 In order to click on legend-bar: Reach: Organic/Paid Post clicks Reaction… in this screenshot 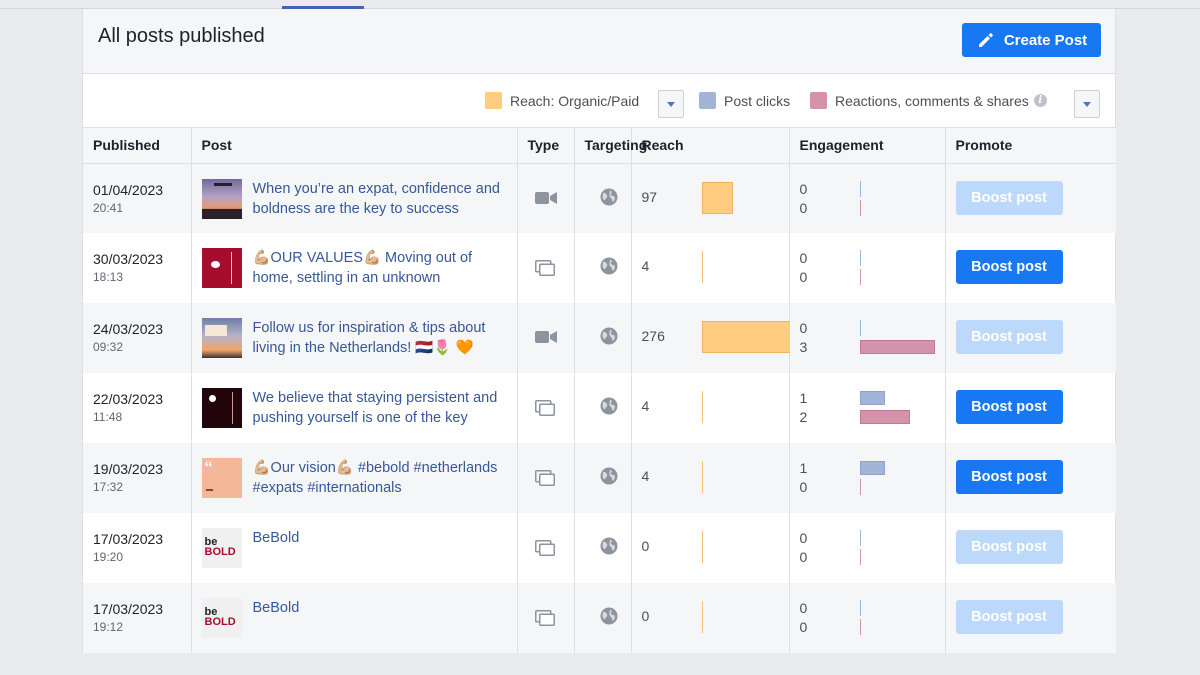, I will do `click(599, 101)`.